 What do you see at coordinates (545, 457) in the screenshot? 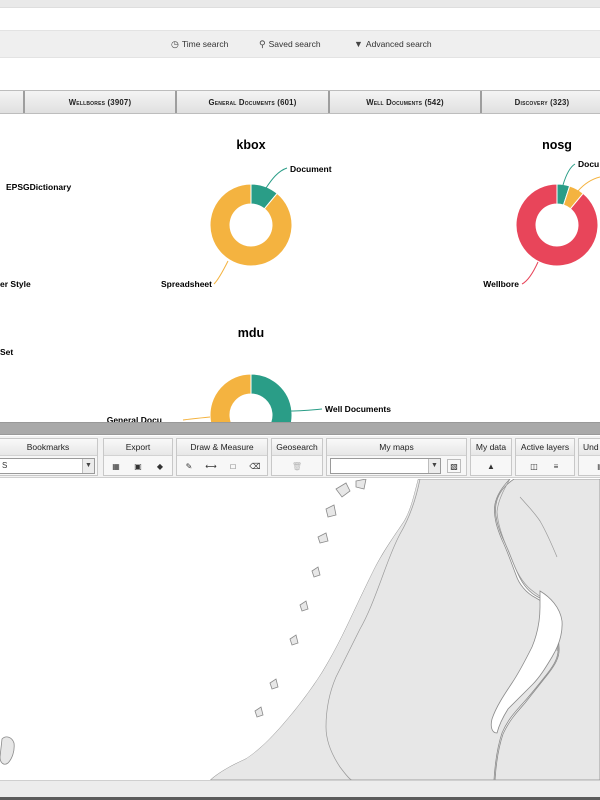
I see `active-layers-group: Active layers ◫ ≡` at bounding box center [545, 457].